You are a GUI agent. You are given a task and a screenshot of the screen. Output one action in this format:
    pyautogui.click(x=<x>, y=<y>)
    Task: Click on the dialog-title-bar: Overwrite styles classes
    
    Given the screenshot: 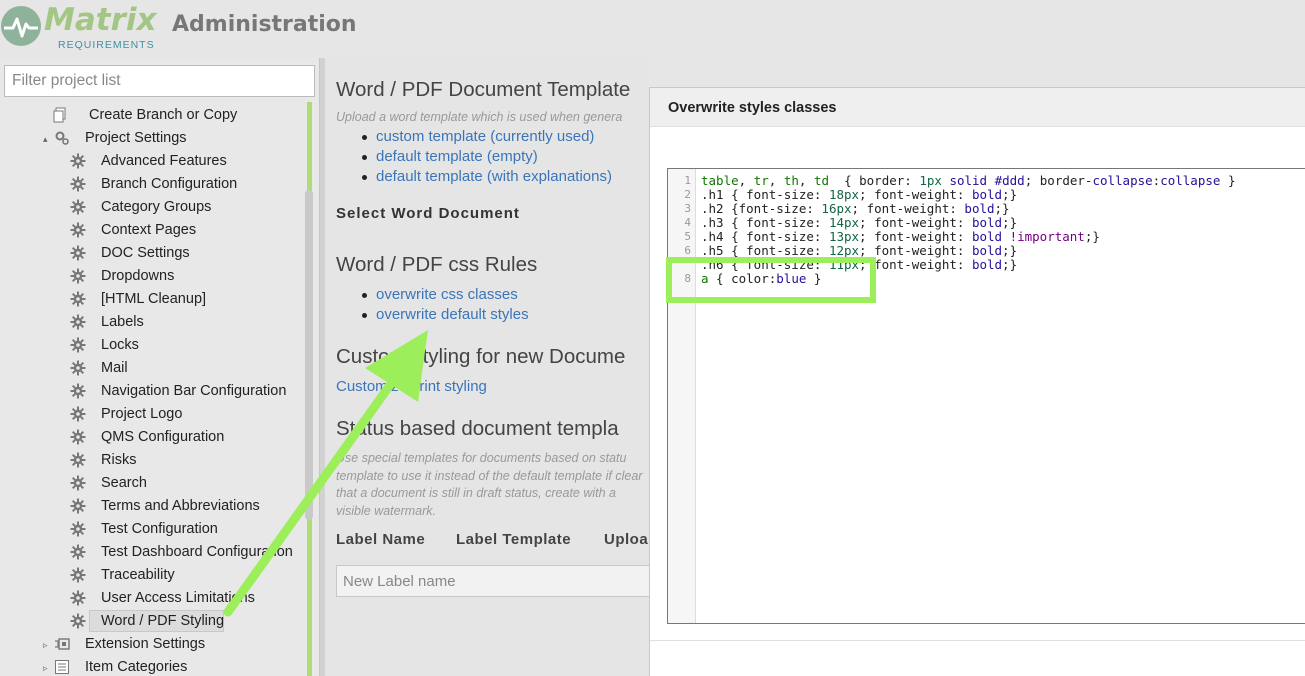 What is the action you would take?
    pyautogui.click(x=977, y=107)
    